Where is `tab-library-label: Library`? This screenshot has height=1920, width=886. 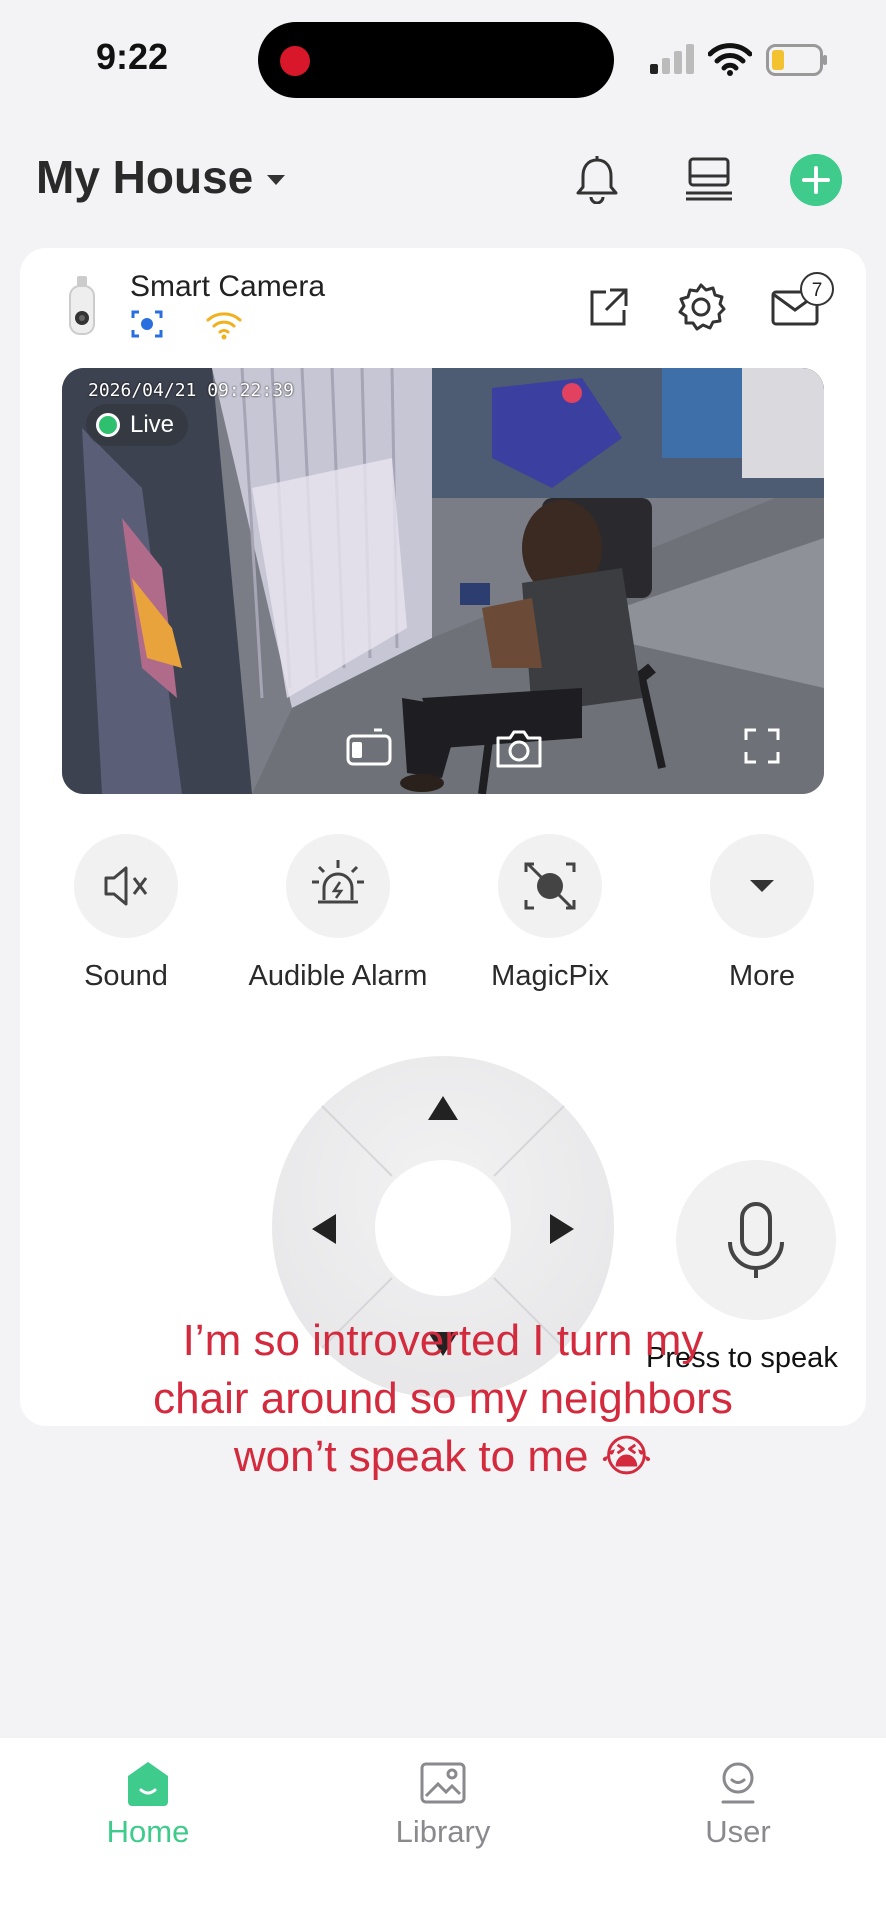 tab-library-label: Library is located at coordinates (443, 1831).